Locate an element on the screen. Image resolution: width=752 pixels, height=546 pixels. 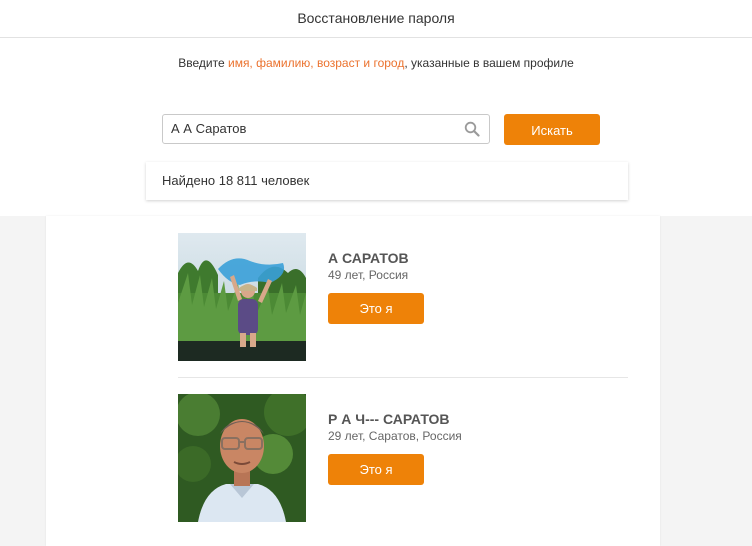
divider is located at coordinates (403, 377).